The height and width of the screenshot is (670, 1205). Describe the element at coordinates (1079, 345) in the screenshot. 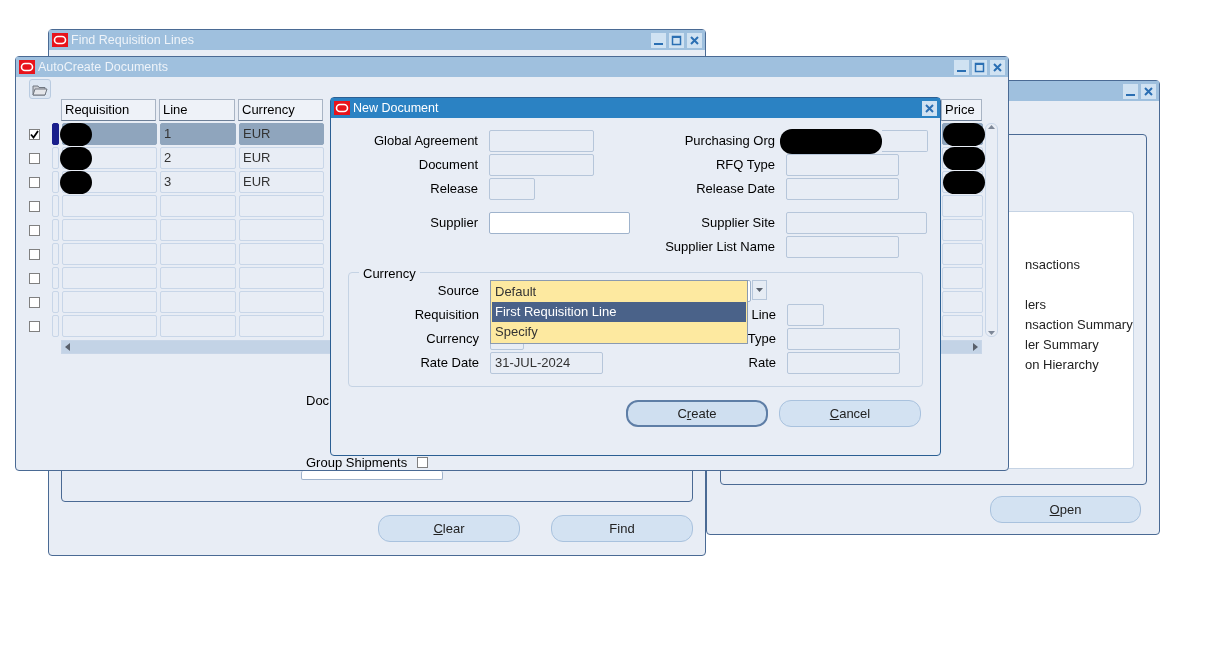

I see `list-item: ler Summary` at that location.